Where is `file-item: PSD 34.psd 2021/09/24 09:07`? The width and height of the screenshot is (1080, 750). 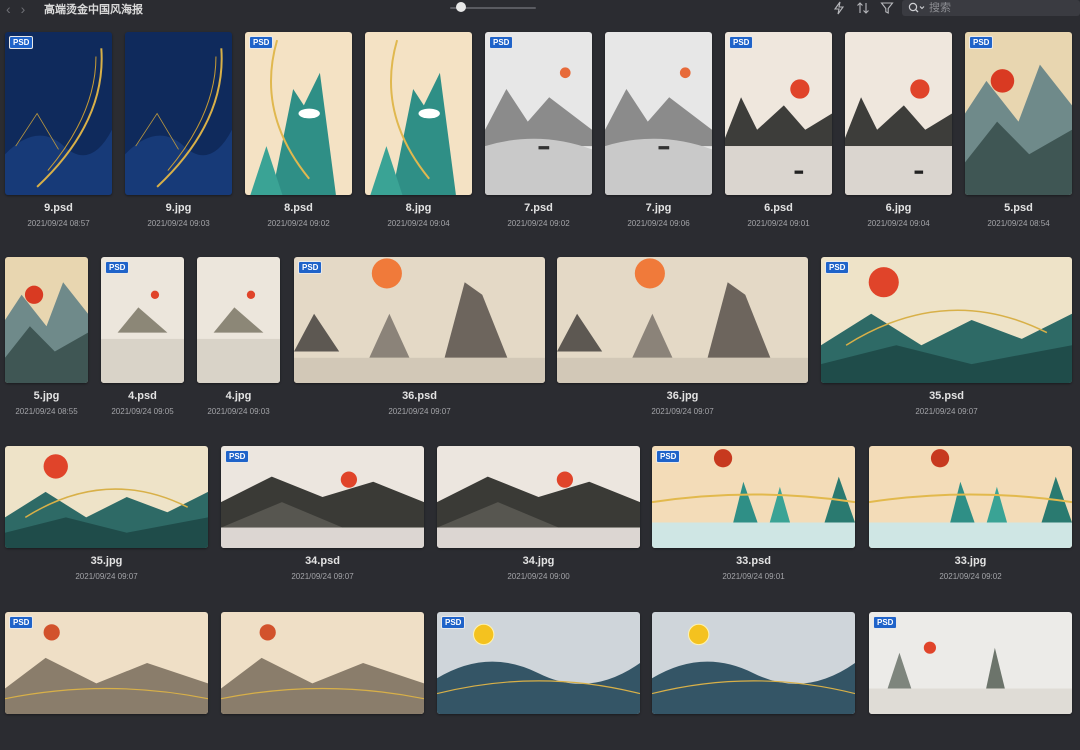 file-item: PSD 34.psd 2021/09/24 09:07 is located at coordinates (322, 515).